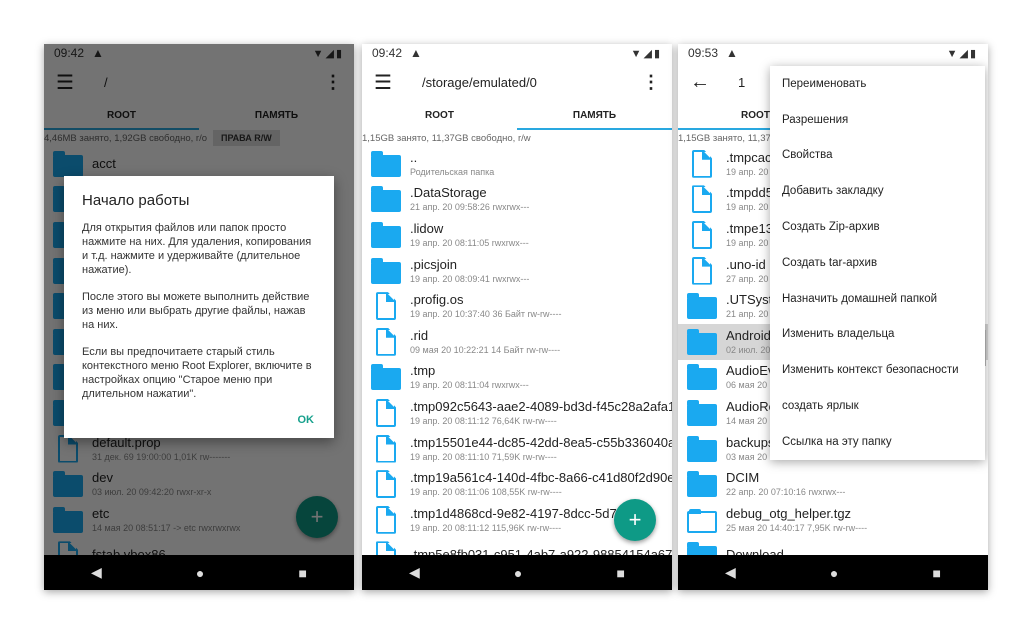 This screenshot has width=1031, height=636. What do you see at coordinates (485, 349) in the screenshot?
I see `file-meta: 09 мая 20 10:22:21 14 Байт rw-rw----` at bounding box center [485, 349].